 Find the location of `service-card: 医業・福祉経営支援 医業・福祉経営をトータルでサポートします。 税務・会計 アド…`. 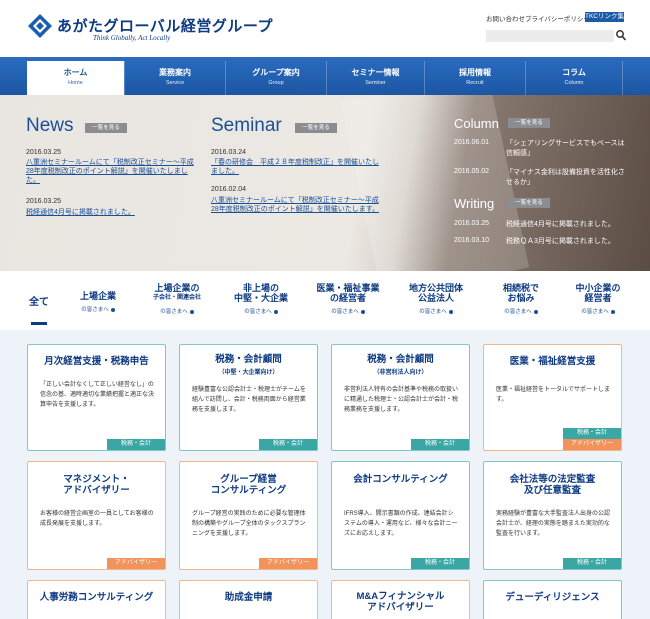

service-card: 医業・福祉経営支援 医業・福祉経営をトータルでサポートします。 税務・会計 アド… is located at coordinates (552, 397).